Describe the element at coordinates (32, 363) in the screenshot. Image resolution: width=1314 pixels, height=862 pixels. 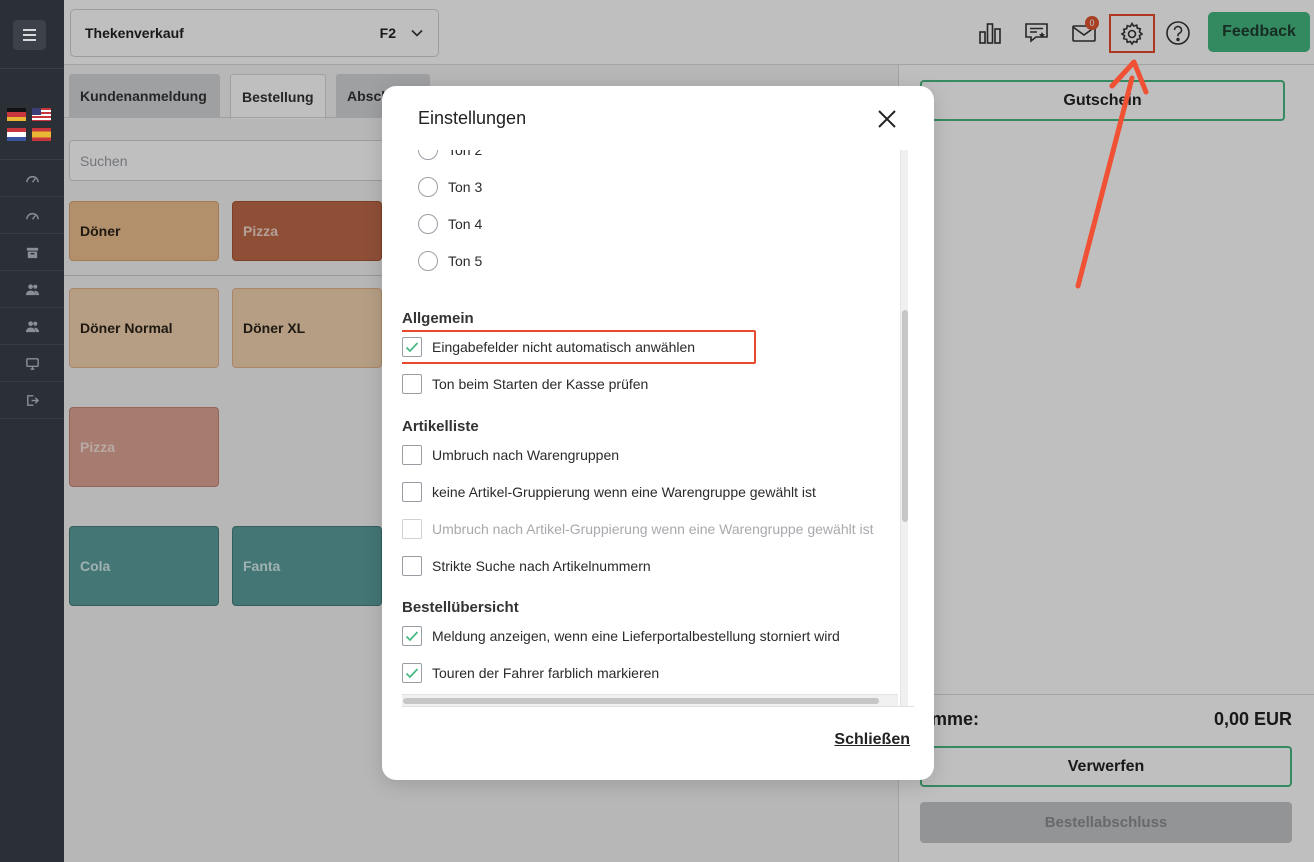
I see `monitor-icon` at that location.